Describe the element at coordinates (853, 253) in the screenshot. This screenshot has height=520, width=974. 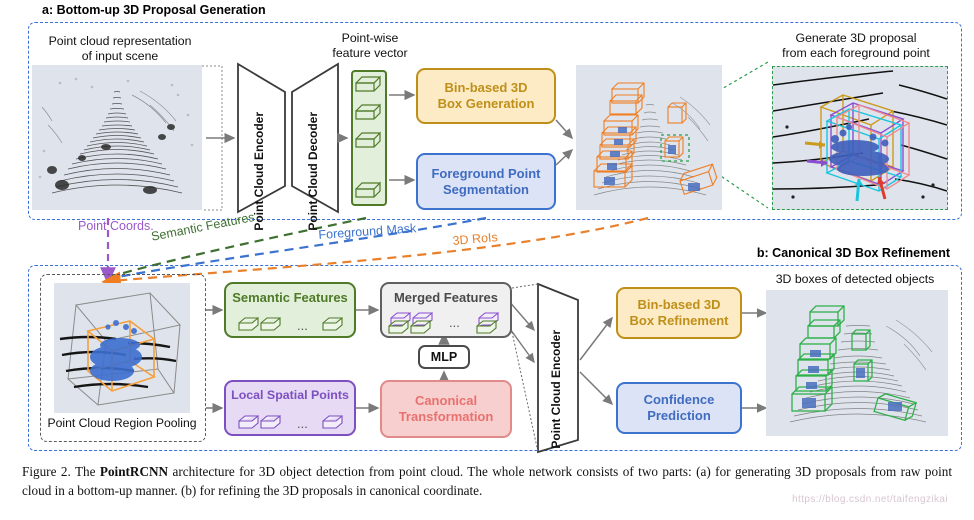
I see `section-b-title: b: Canonical 3D Box Refinement` at that location.